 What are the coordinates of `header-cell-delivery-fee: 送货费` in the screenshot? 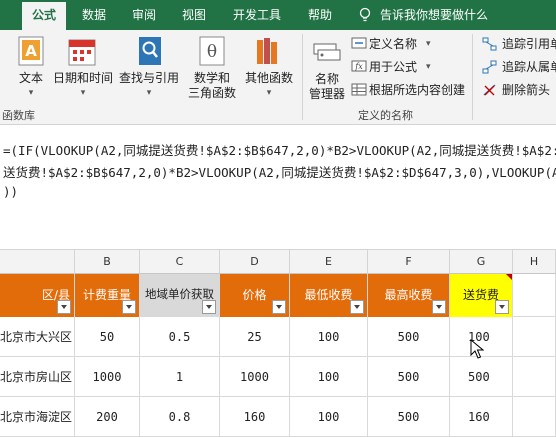 It's located at (481, 295).